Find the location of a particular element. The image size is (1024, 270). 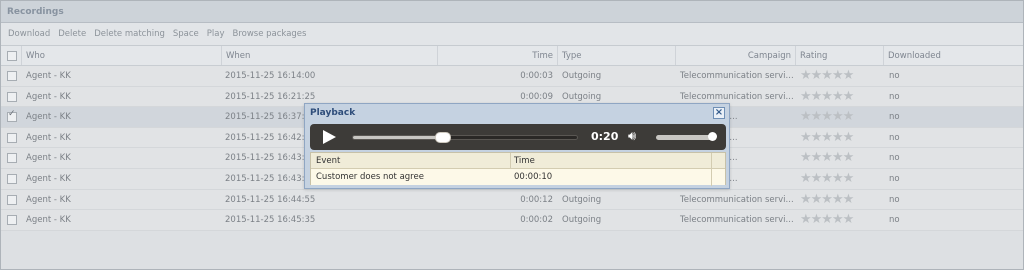

column-campaign: Campaign is located at coordinates (735, 55).